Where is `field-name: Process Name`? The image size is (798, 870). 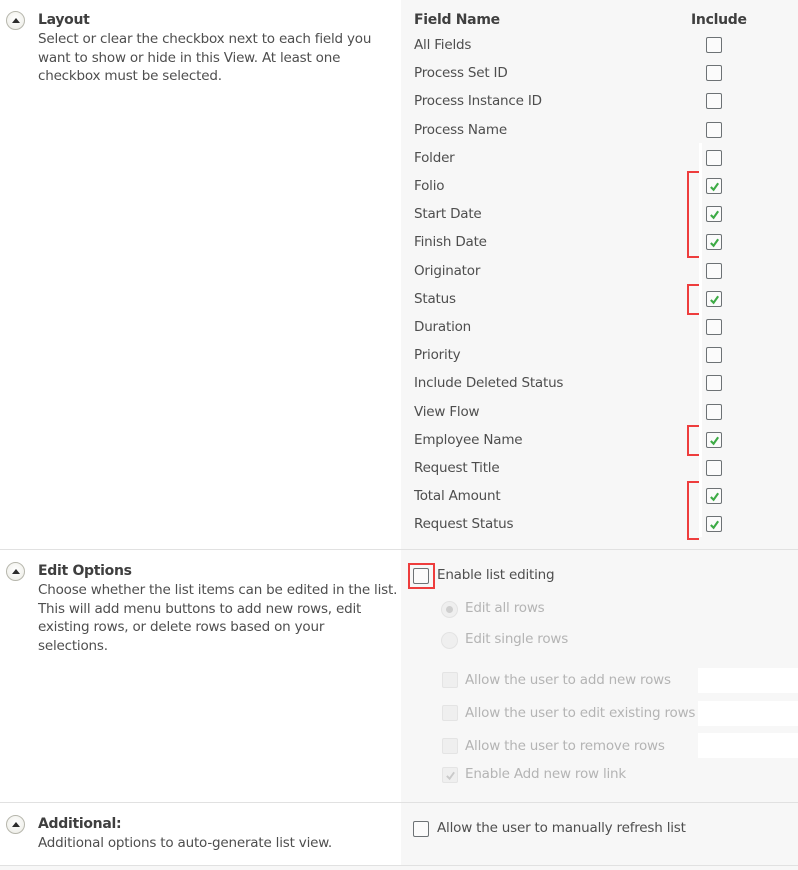 field-name: Process Name is located at coordinates (460, 130).